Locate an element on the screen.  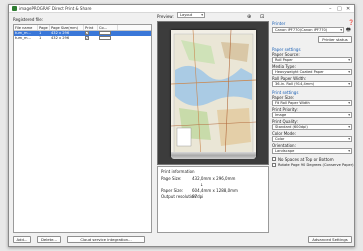
media-type-value: Heavyweight Coated Paper is located at coordinates (299, 72).